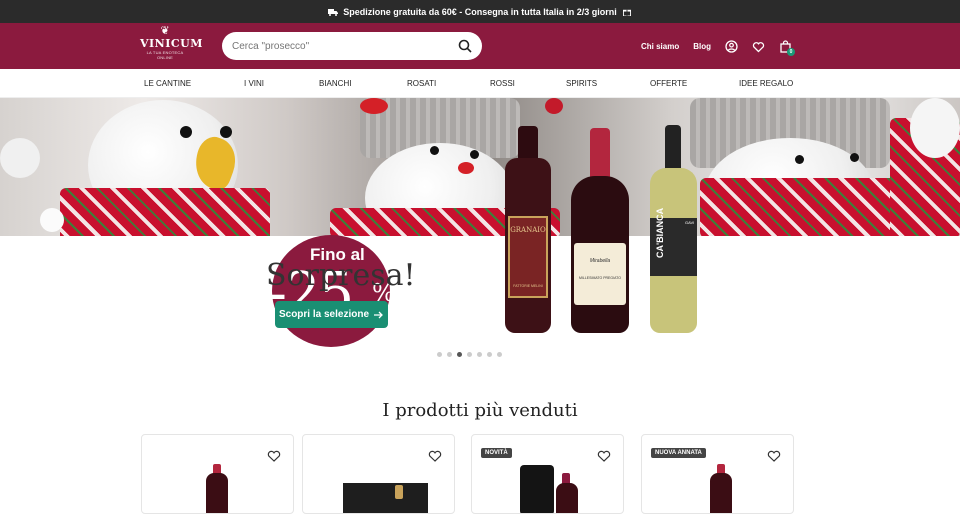 The image size is (960, 514). Describe the element at coordinates (758, 46) in the screenshot. I see `wishlist-heart-icon` at that location.